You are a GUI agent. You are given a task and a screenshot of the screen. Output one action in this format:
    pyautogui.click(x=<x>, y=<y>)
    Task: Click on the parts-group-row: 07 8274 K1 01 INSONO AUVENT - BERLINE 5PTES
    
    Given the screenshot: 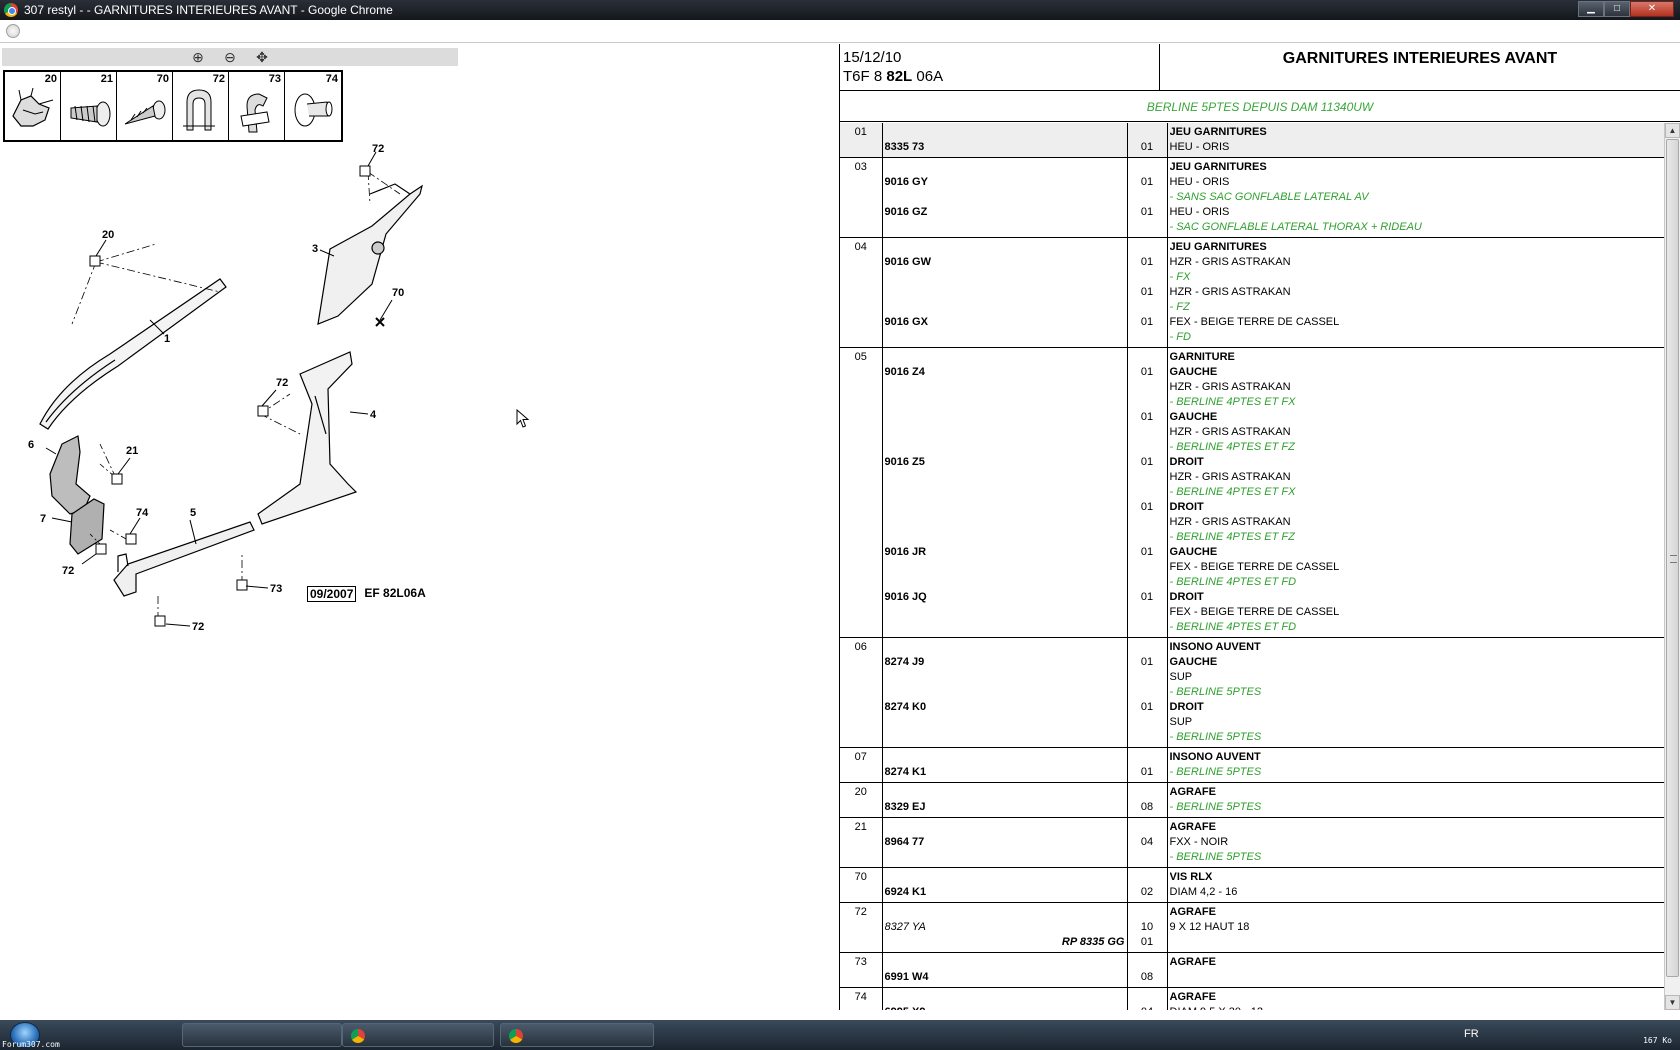 What is the action you would take?
    pyautogui.click(x=1252, y=765)
    